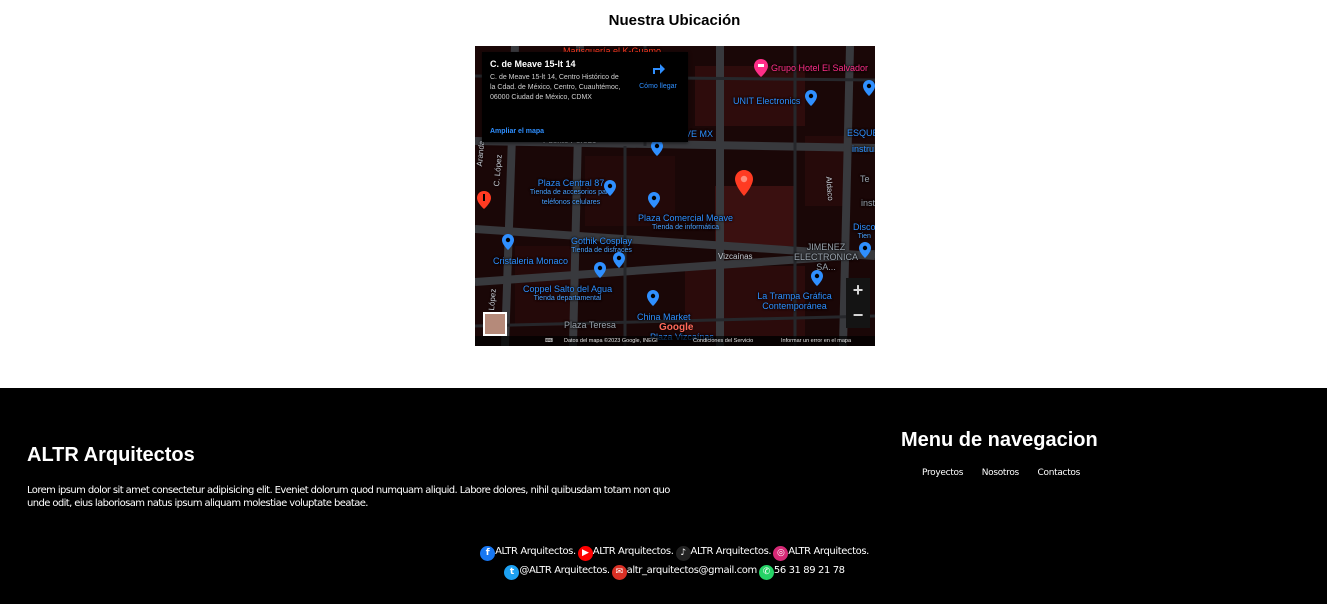 The image size is (1327, 604). I want to click on social-link-tiktok: ♪ ALTR Arquitectos., so click(723, 553).